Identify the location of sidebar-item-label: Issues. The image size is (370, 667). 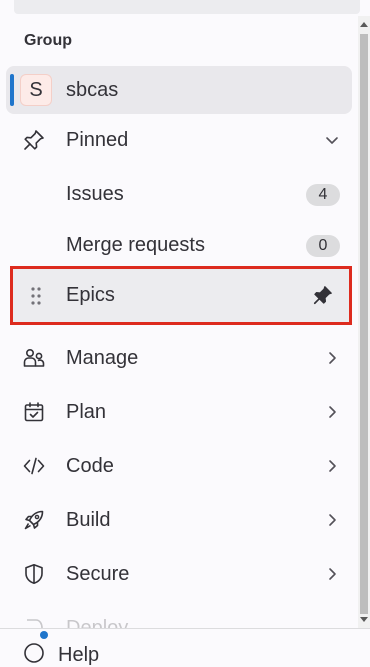
(95, 194).